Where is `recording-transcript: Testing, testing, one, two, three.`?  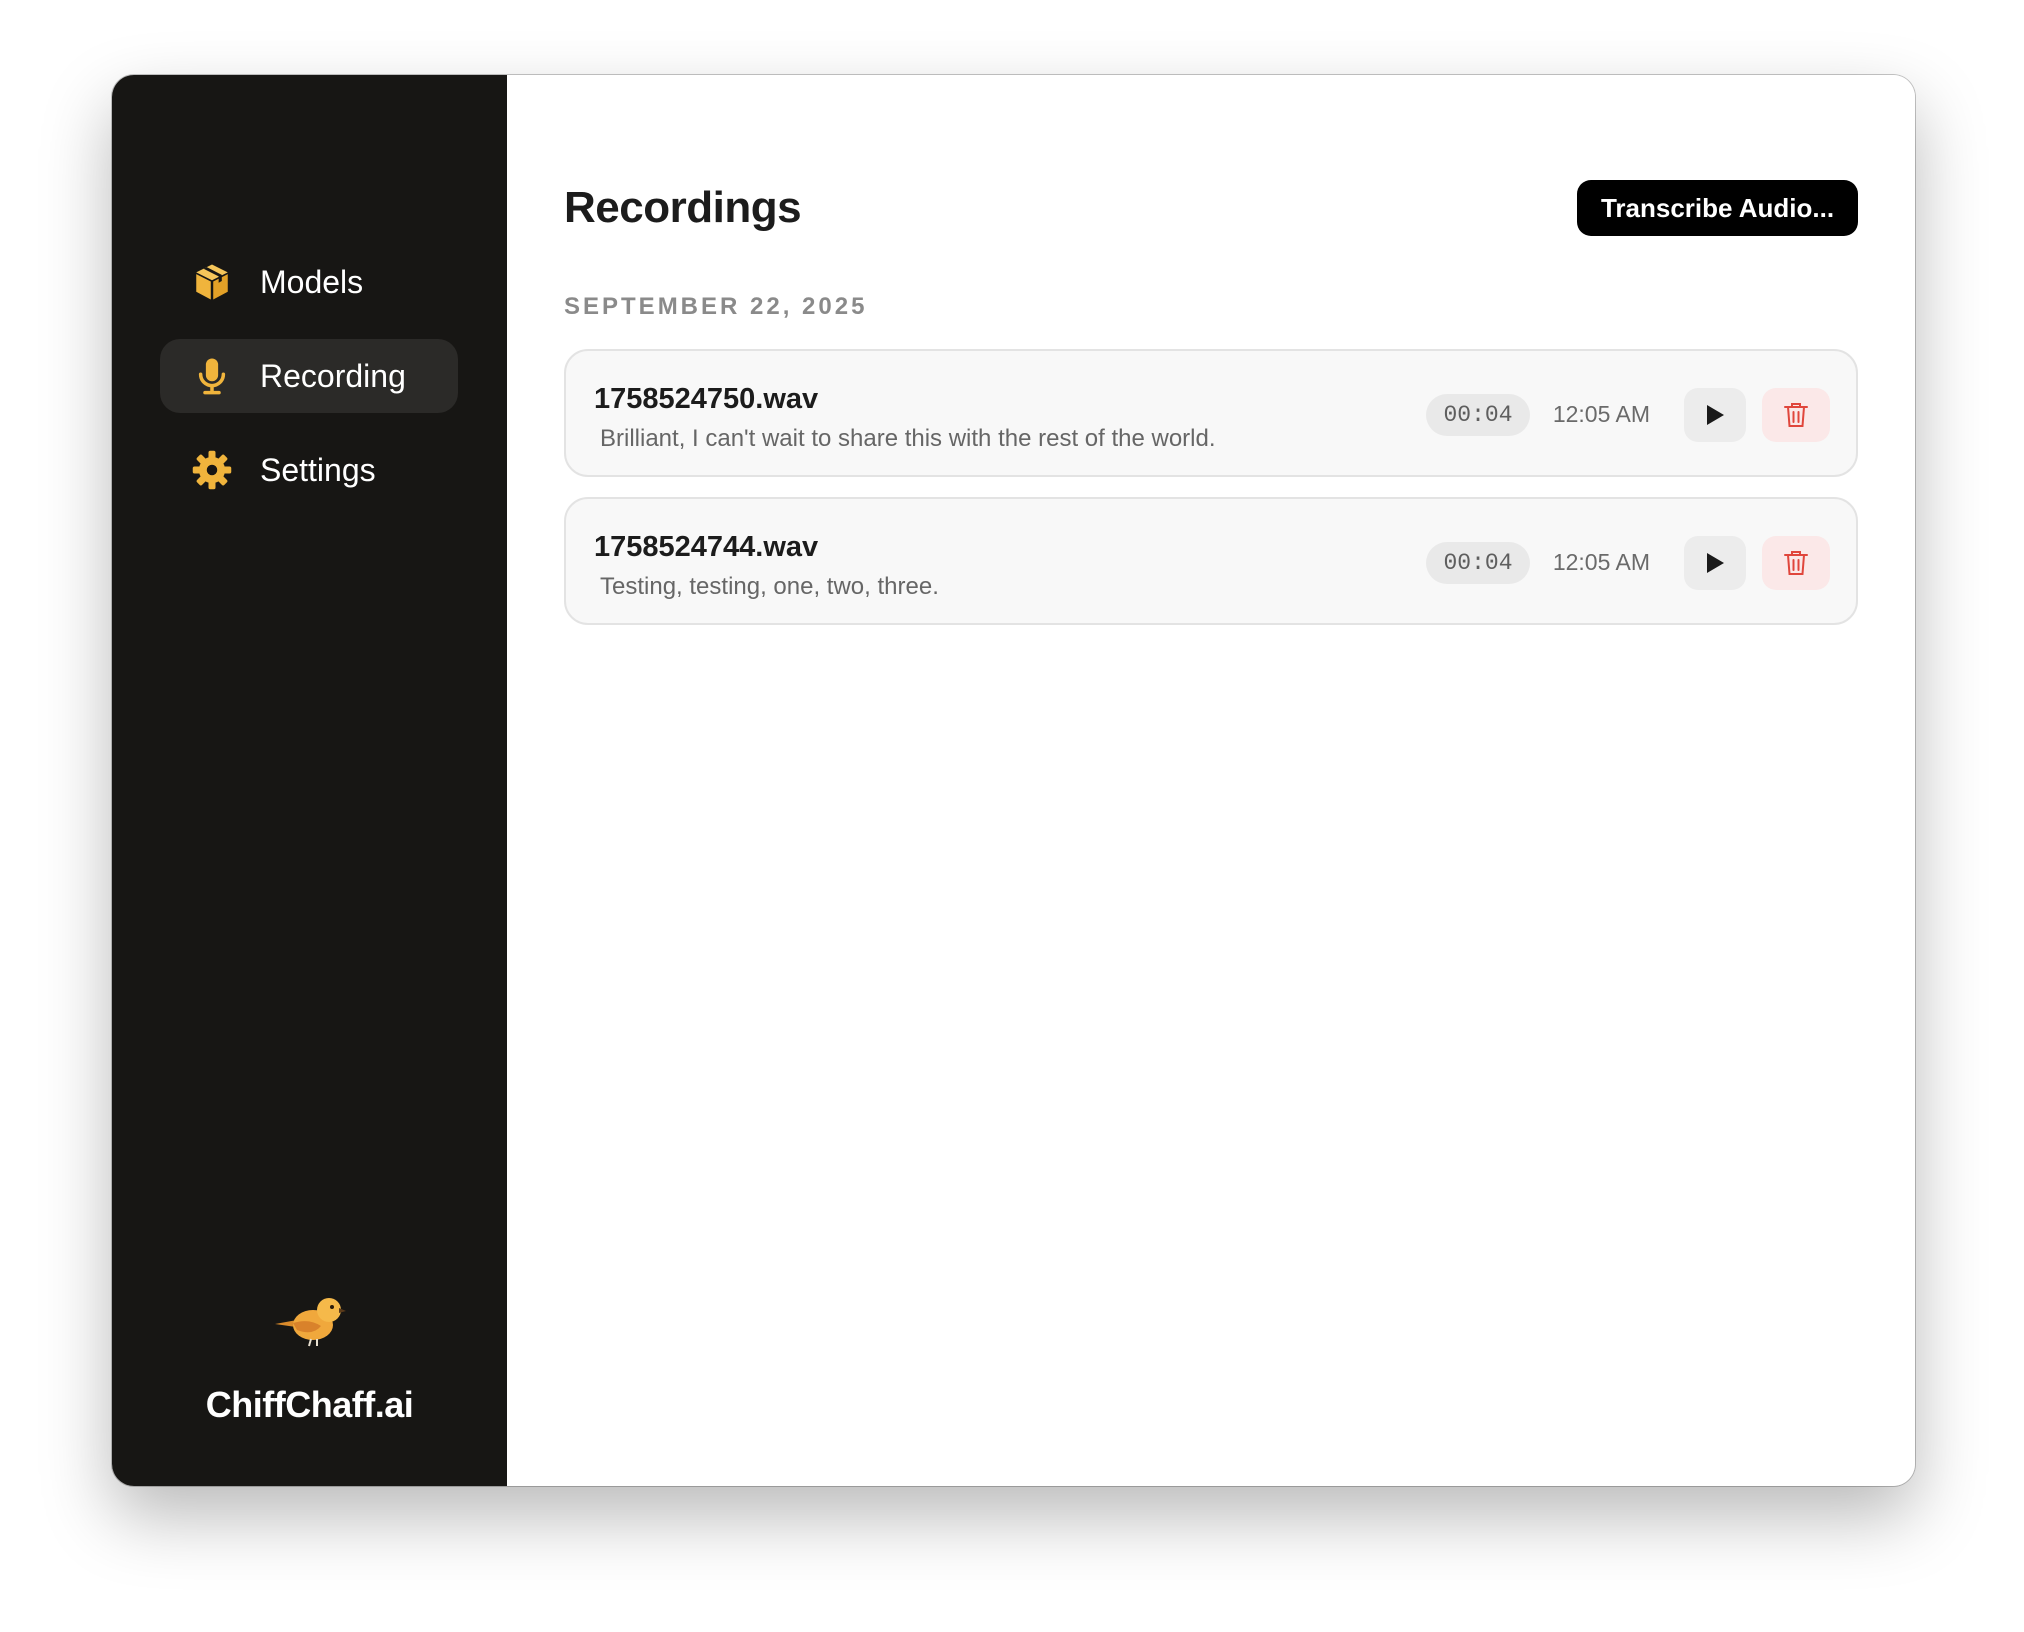 recording-transcript: Testing, testing, one, two, three. is located at coordinates (769, 586).